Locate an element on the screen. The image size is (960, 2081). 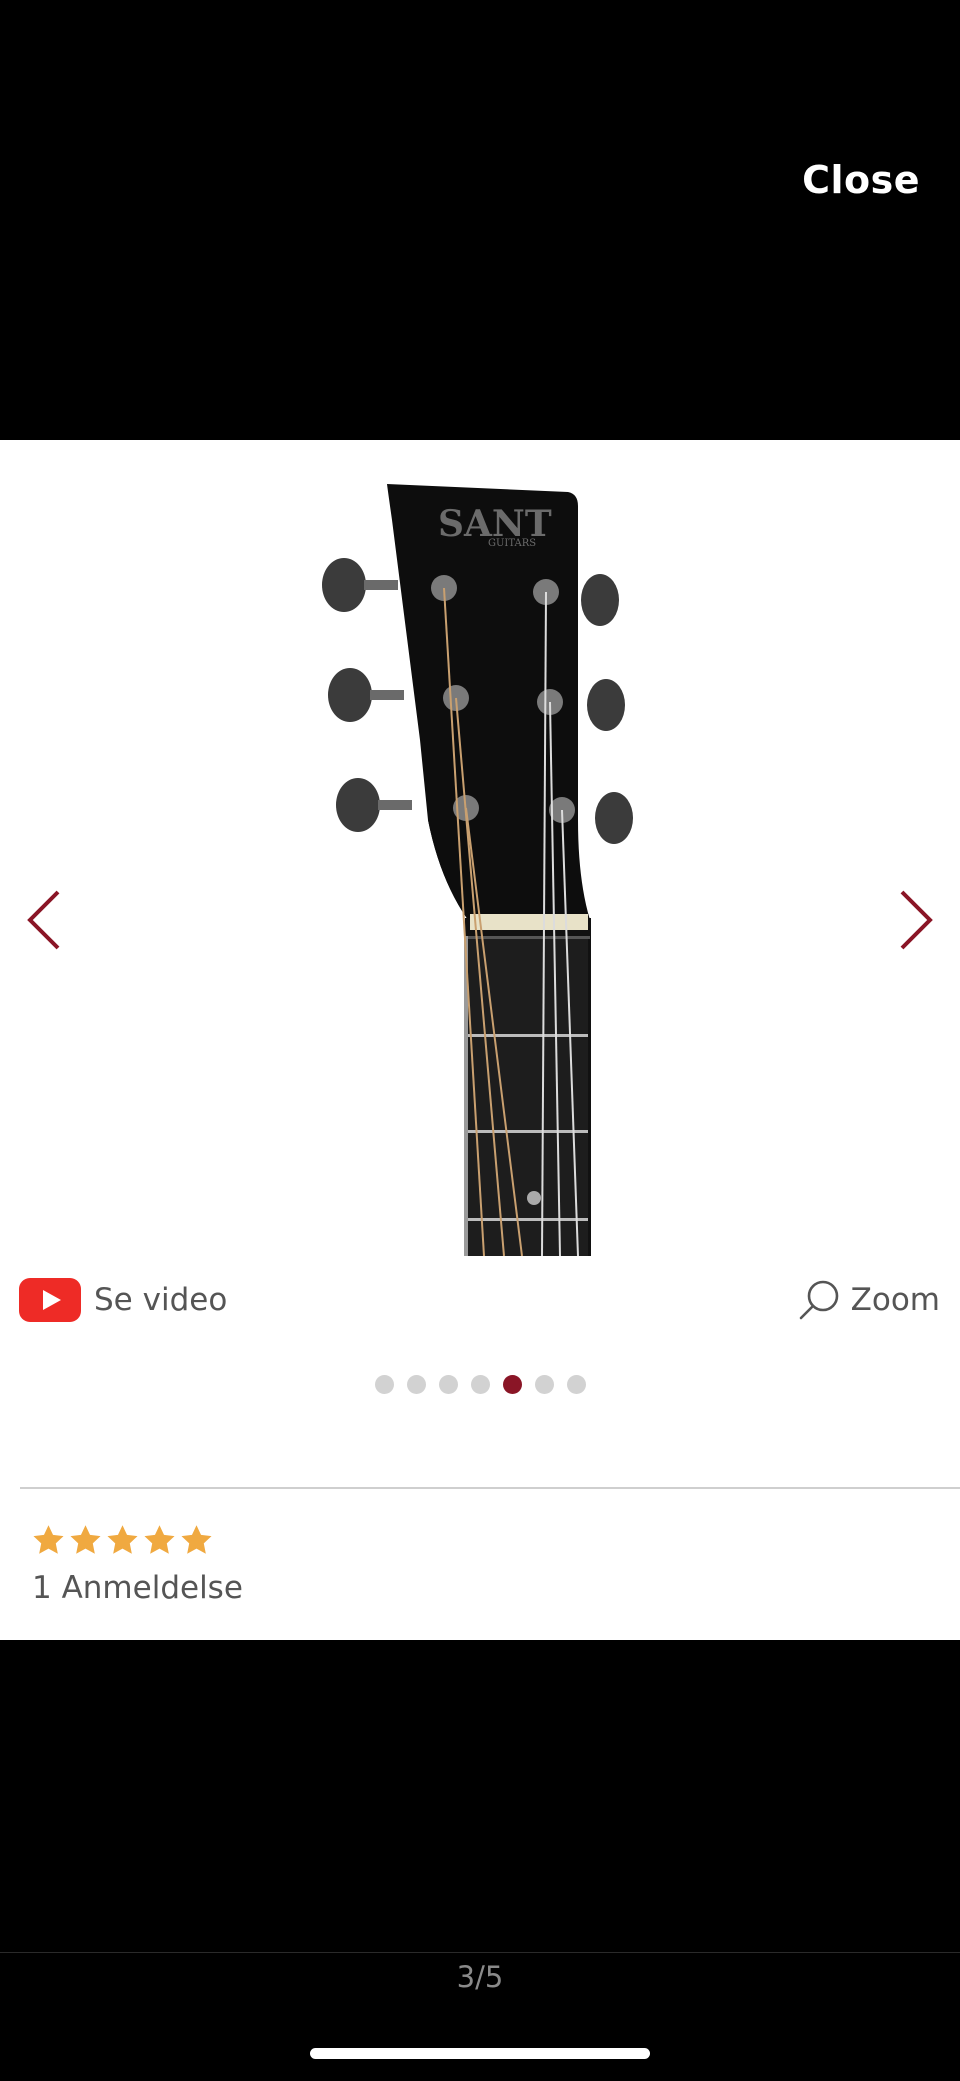
divider is located at coordinates (490, 1488).